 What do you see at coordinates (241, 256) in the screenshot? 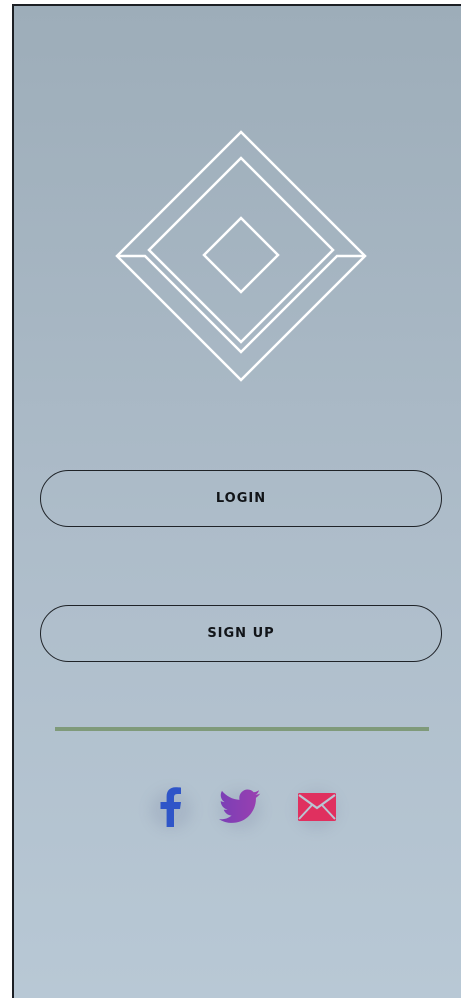
I see `logo-diamond-icon` at bounding box center [241, 256].